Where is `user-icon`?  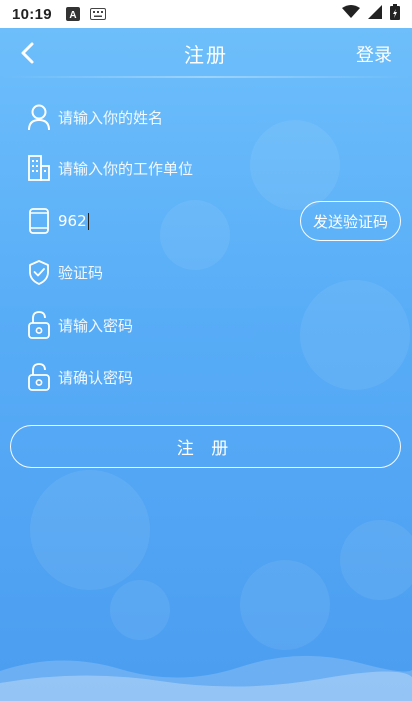 user-icon is located at coordinates (39, 117).